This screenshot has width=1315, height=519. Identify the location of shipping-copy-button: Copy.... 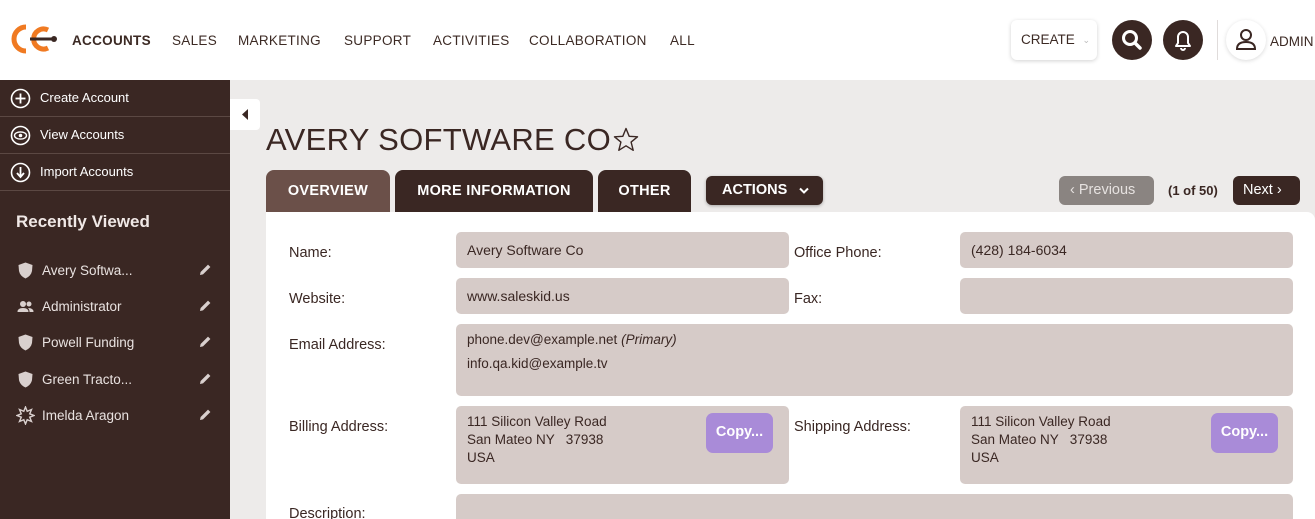
(1244, 433).